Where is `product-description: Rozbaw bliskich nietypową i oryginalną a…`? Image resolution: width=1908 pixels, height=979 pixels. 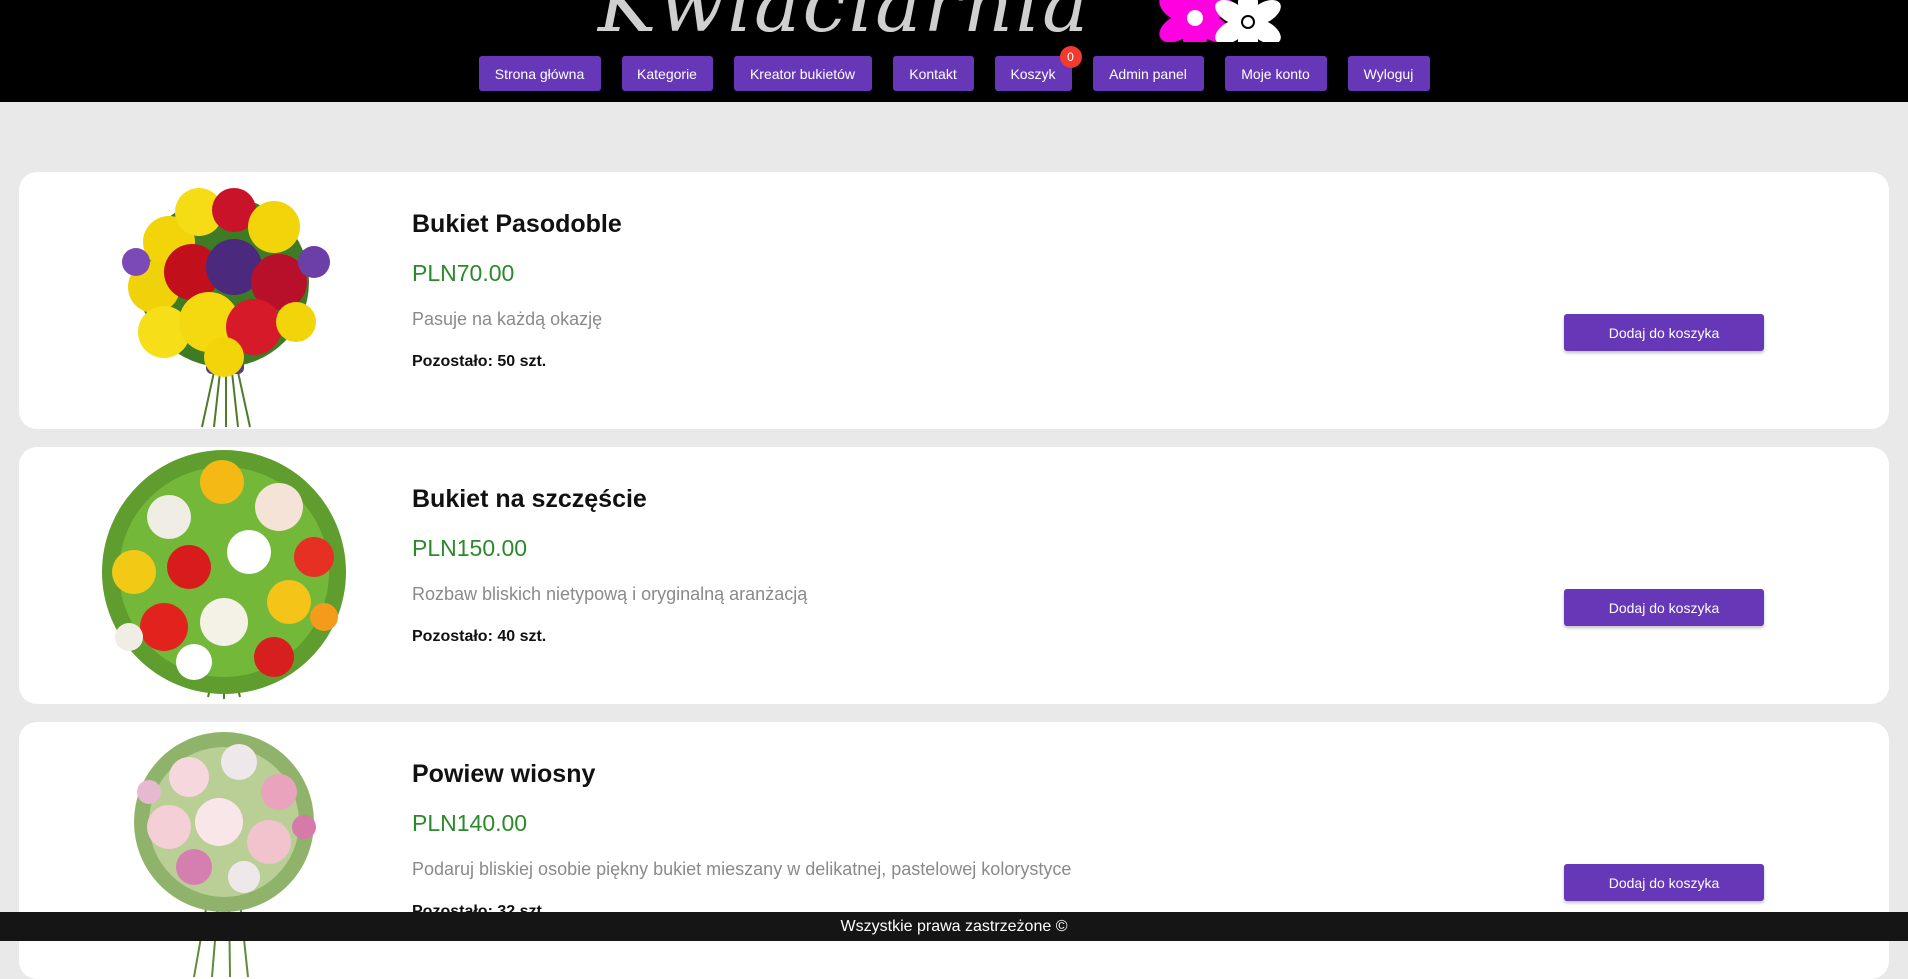
product-description: Rozbaw bliskich nietypową i oryginalną a… is located at coordinates (610, 594).